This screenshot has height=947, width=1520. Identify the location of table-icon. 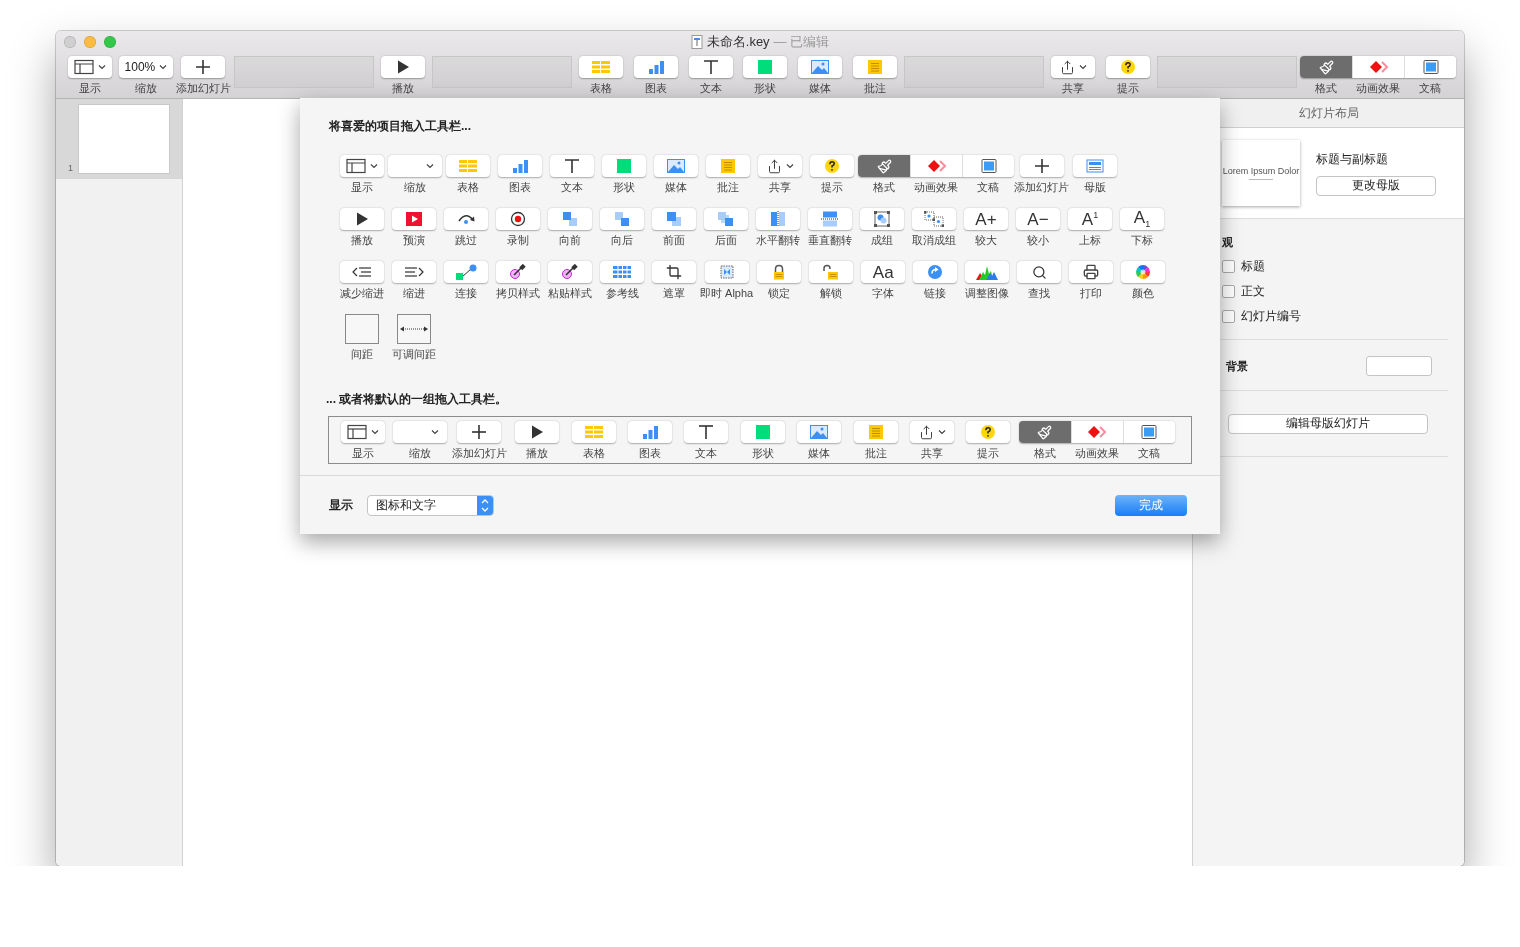
(600, 67).